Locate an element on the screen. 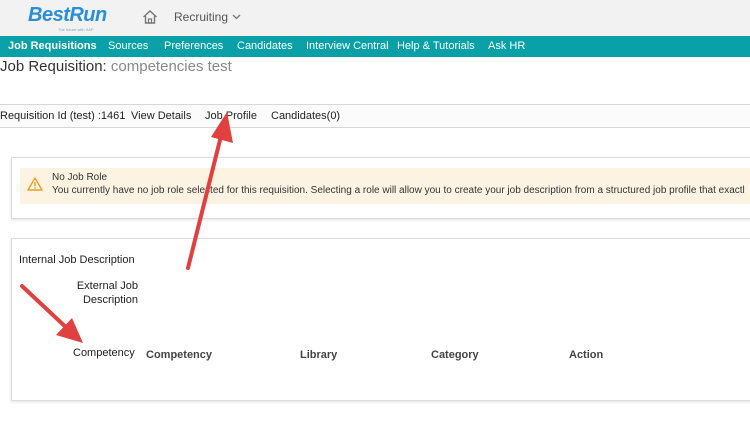  page-title: Job Requisition: competencies test is located at coordinates (116, 66).